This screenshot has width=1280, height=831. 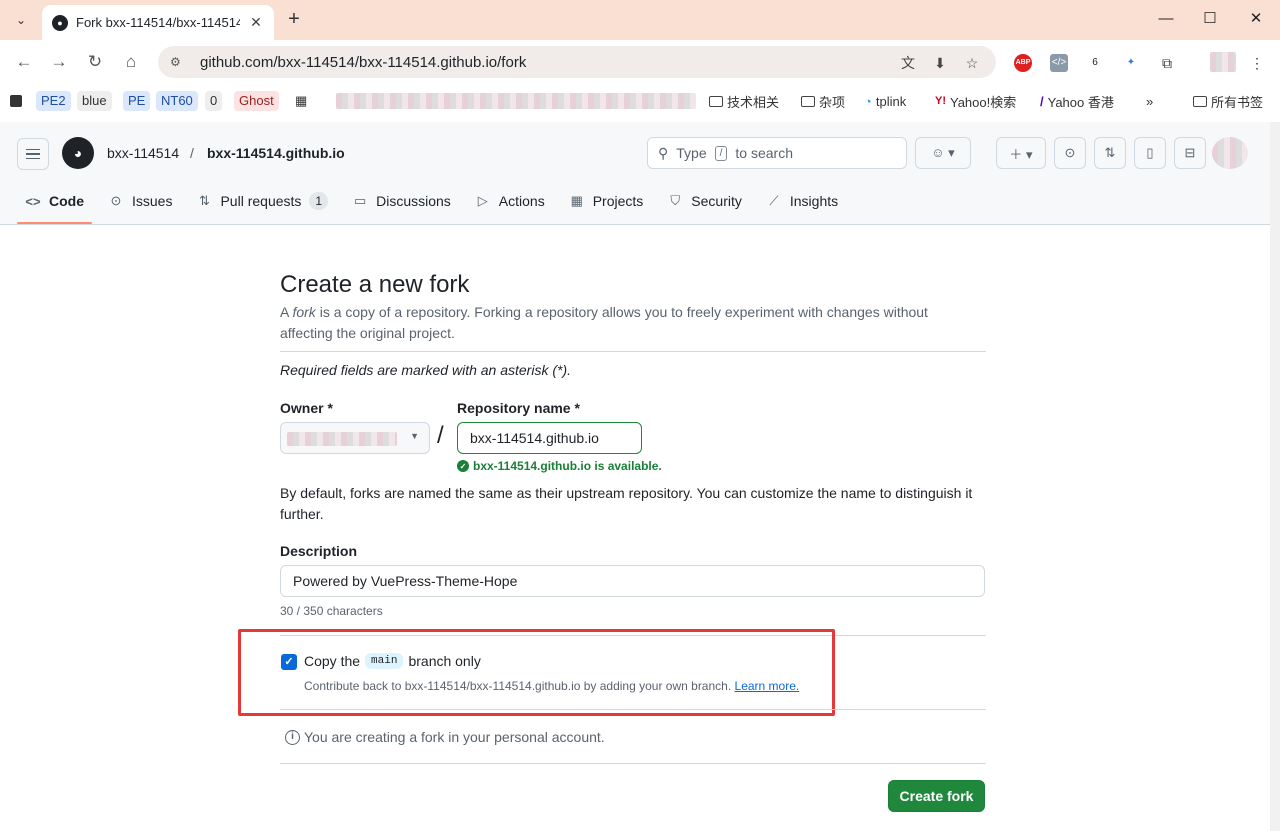 I want to click on tab-pull-requests: ⇅ Pull requests 1, so click(x=262, y=201).